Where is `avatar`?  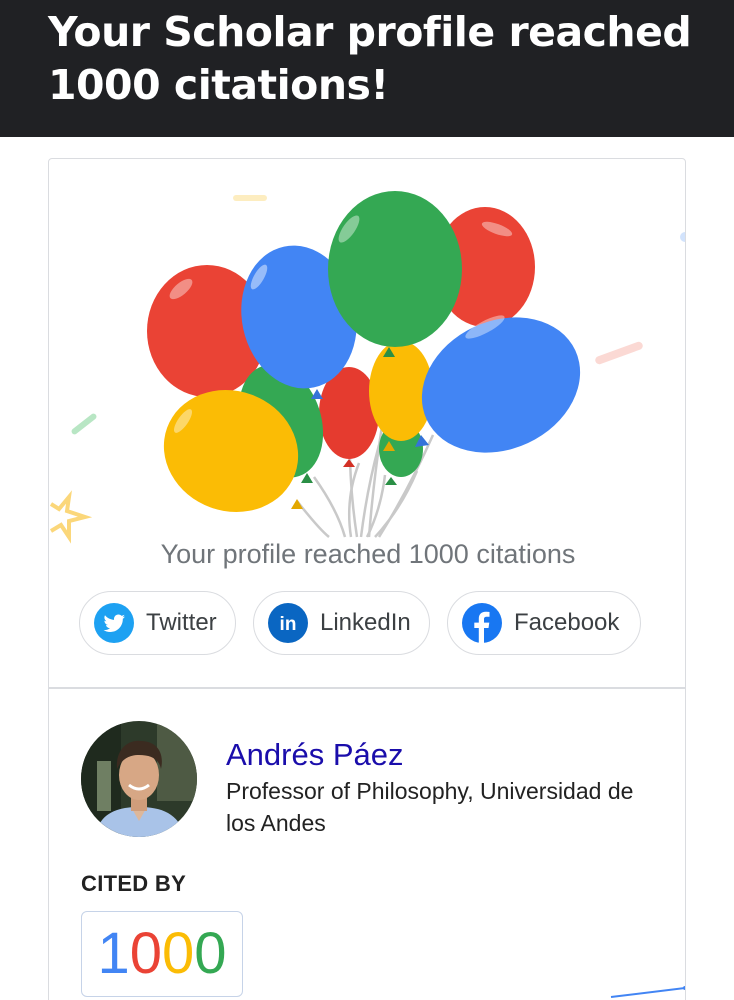
avatar is located at coordinates (139, 779).